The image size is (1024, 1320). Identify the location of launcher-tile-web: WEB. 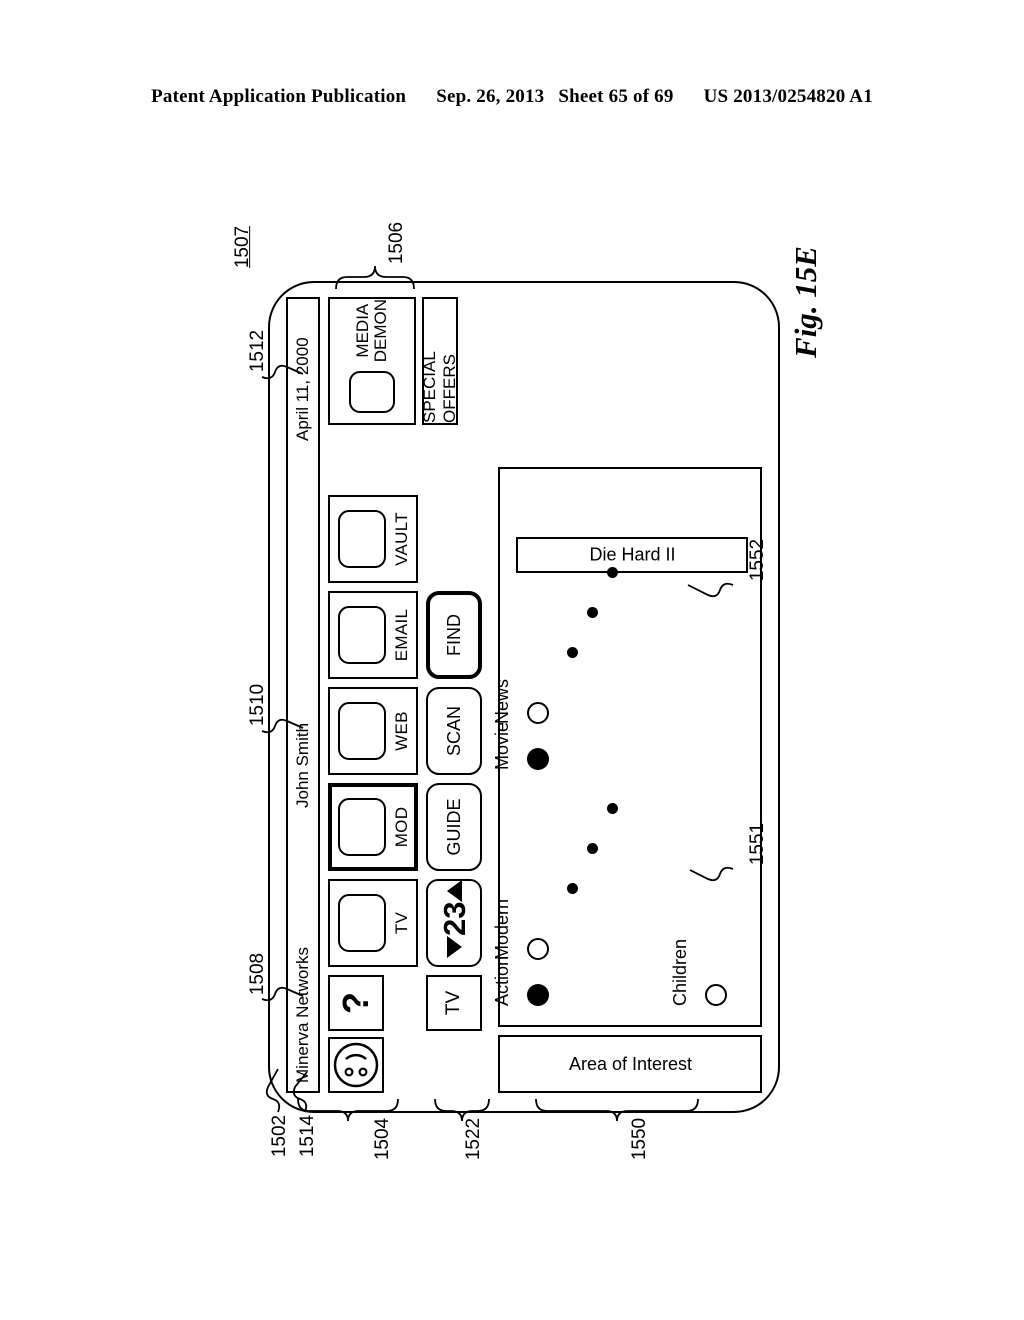
(373, 731).